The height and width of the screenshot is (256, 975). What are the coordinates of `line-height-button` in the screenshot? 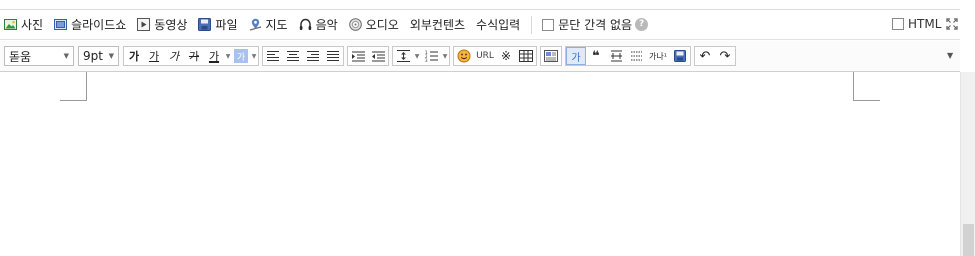 It's located at (403, 56).